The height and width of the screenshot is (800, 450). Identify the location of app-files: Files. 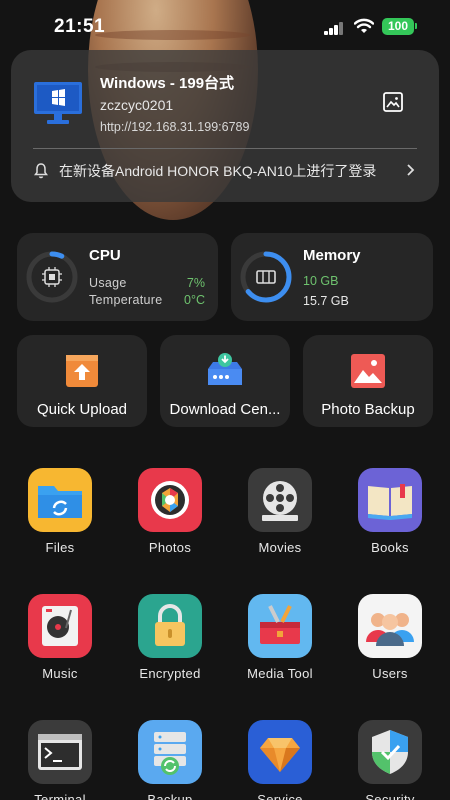
(60, 523).